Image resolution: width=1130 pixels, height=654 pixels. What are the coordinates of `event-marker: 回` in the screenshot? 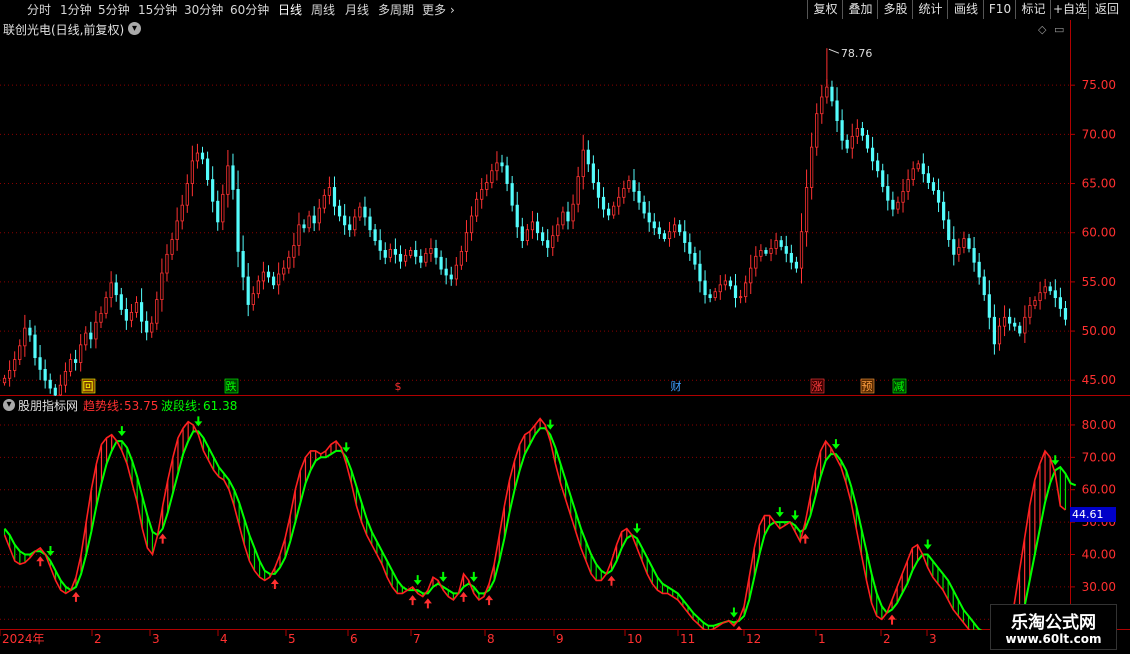 It's located at (88, 386).